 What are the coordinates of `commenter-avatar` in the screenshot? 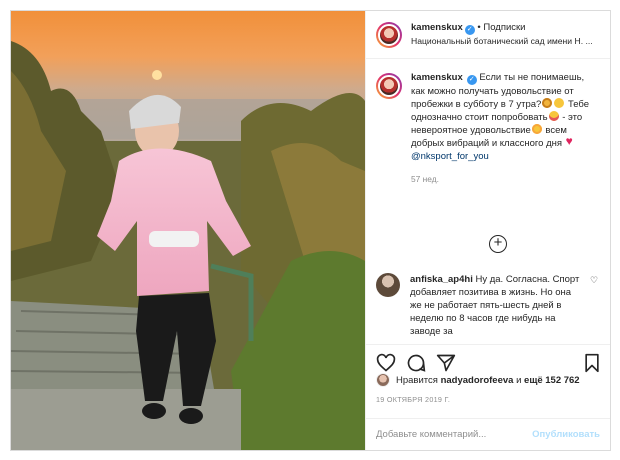 It's located at (388, 285).